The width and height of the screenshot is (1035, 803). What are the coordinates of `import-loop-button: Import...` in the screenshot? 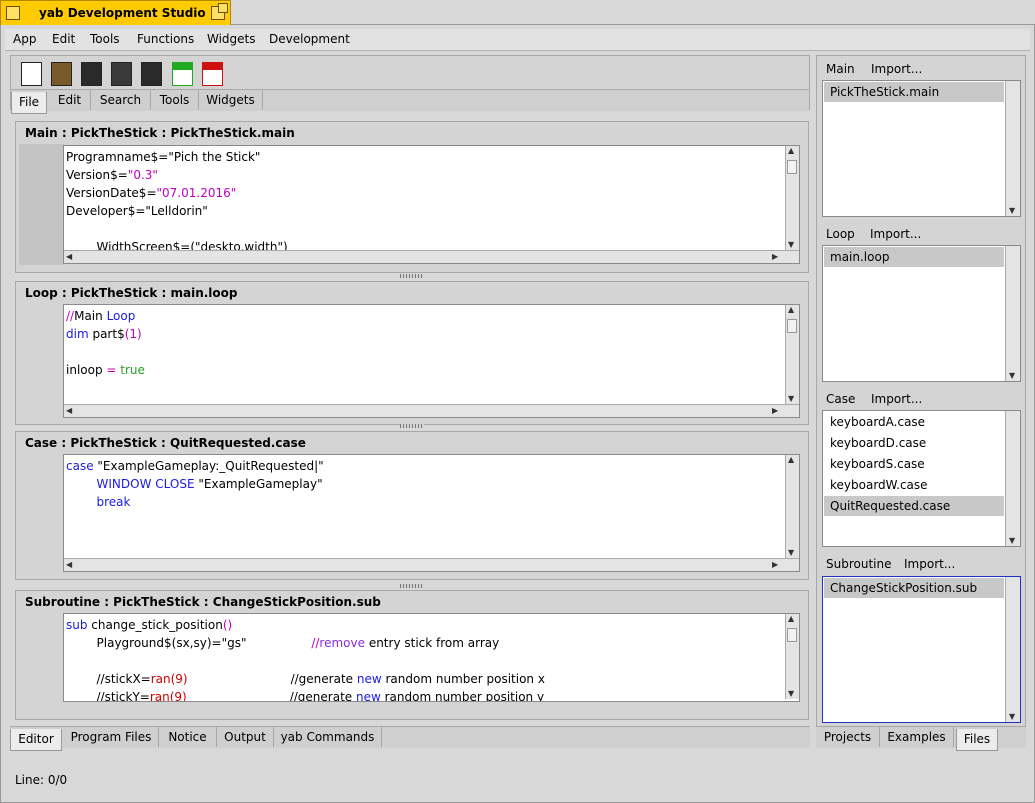 It's located at (895, 234).